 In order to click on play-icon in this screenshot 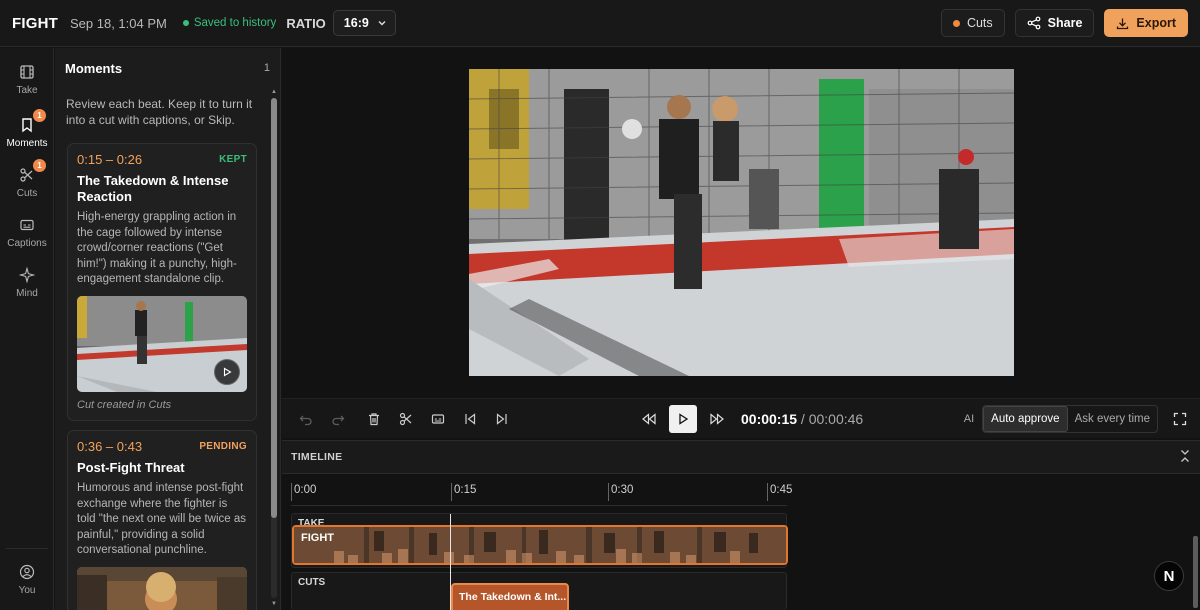, I will do `click(227, 371)`.